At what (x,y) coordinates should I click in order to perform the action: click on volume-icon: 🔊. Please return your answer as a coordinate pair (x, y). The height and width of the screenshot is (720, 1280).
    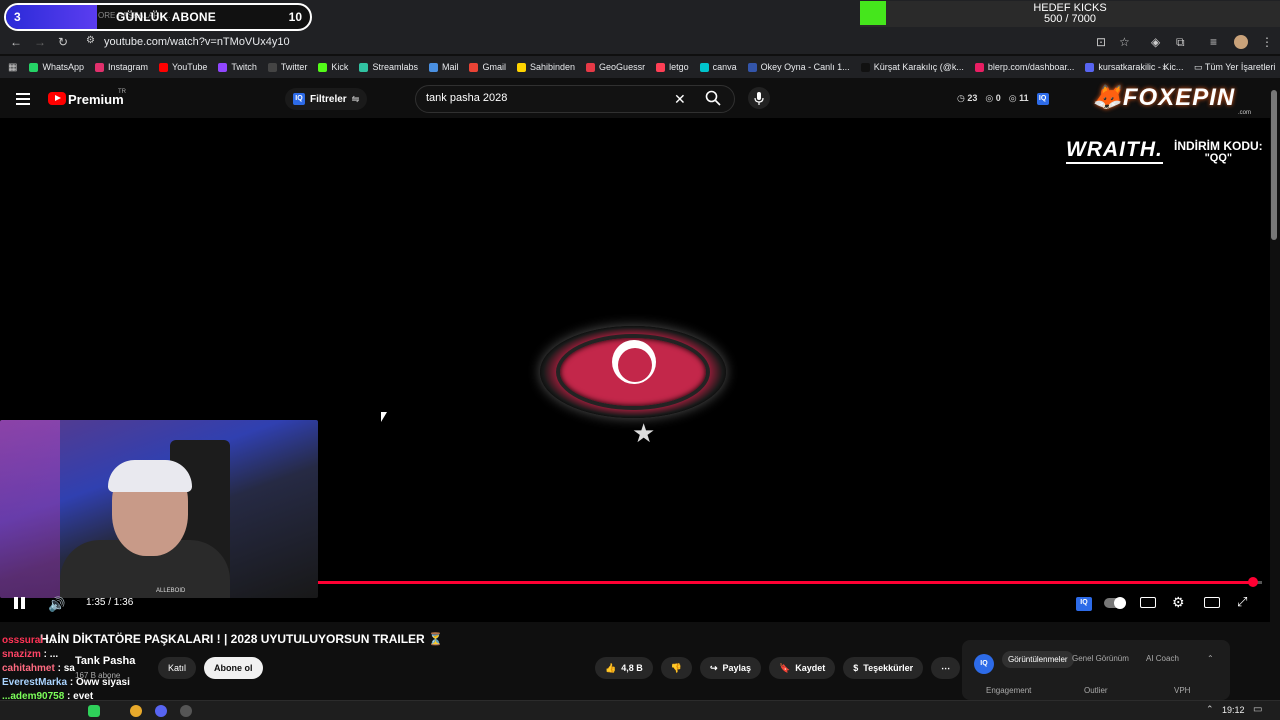
    Looking at the image, I should click on (56, 604).